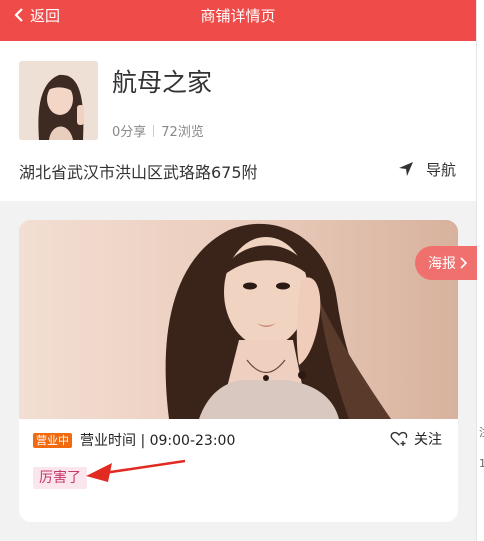 This screenshot has height=541, width=484. What do you see at coordinates (480, 270) in the screenshot?
I see `right-edge-panel: 注 1` at bounding box center [480, 270].